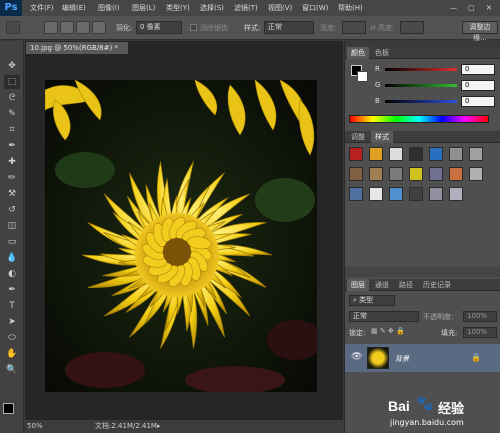  I want to click on menu-select: 选择(S), so click(212, 8).